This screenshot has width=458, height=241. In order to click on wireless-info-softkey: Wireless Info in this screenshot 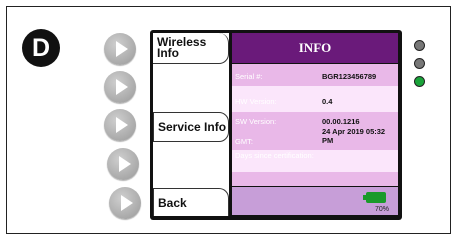, I will do `click(191, 48)`.